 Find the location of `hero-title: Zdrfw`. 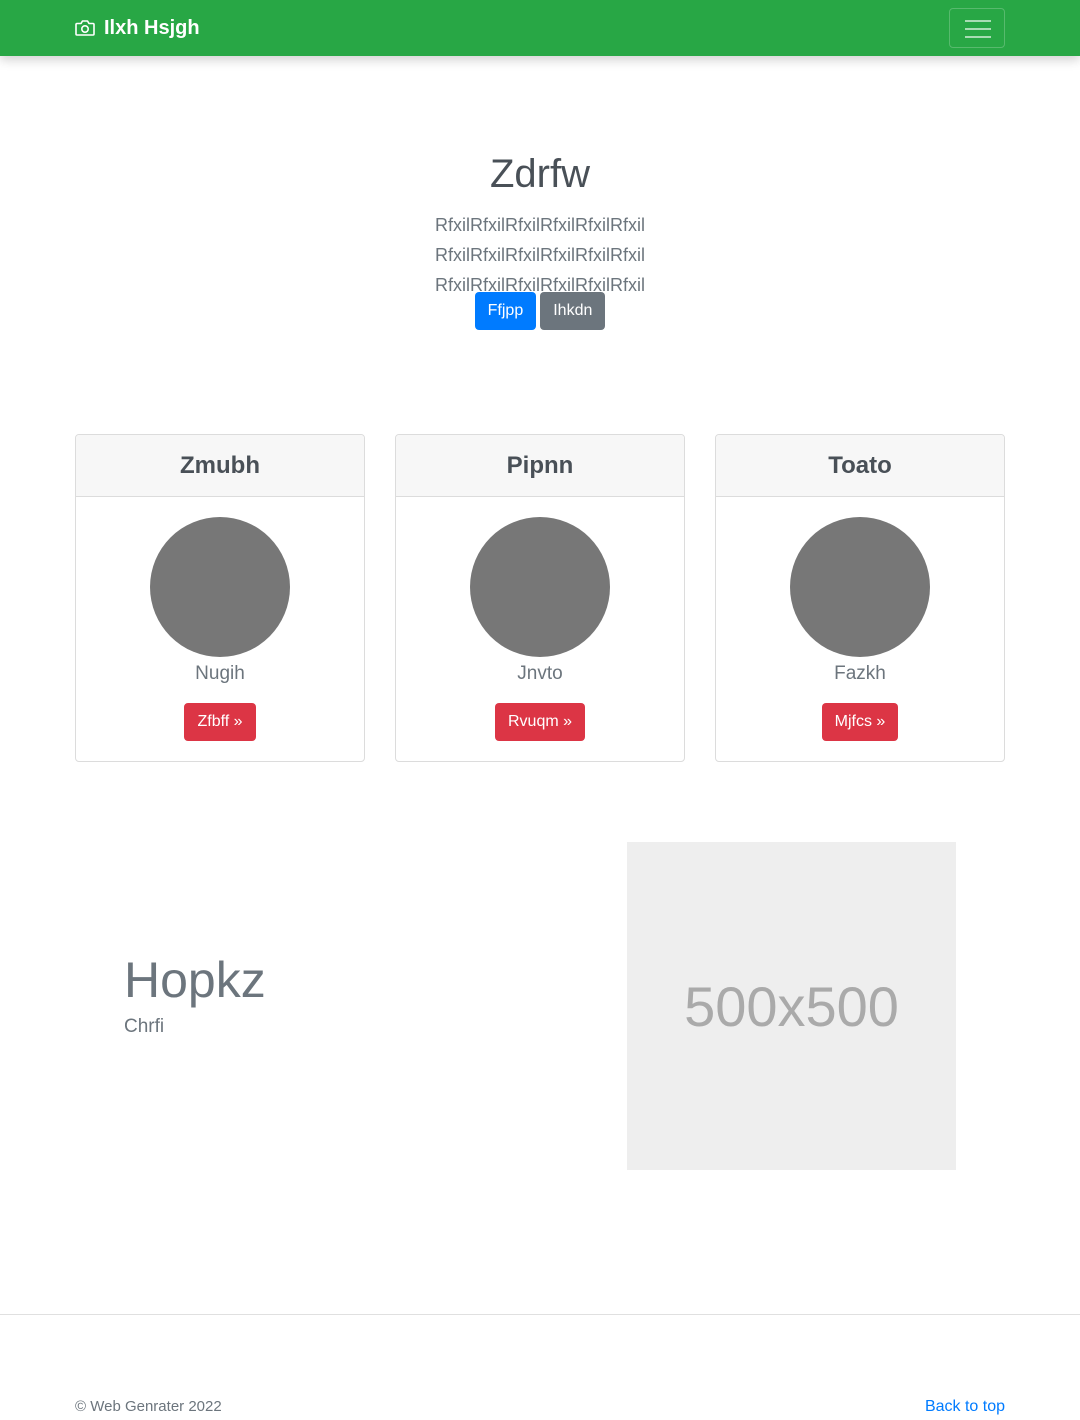

hero-title: Zdrfw is located at coordinates (540, 174).